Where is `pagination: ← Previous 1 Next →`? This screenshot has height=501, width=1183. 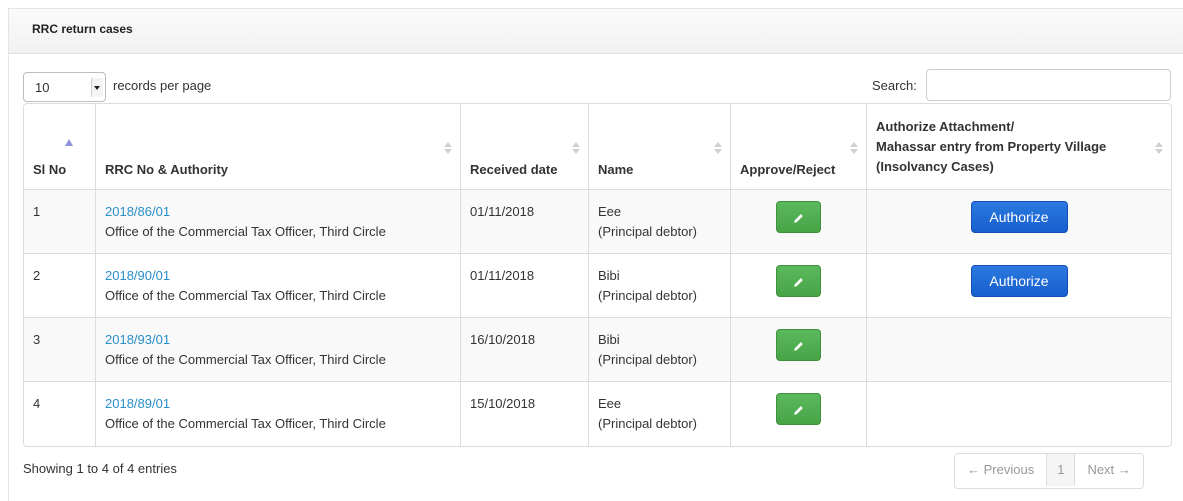
pagination: ← Previous 1 Next → is located at coordinates (1049, 471).